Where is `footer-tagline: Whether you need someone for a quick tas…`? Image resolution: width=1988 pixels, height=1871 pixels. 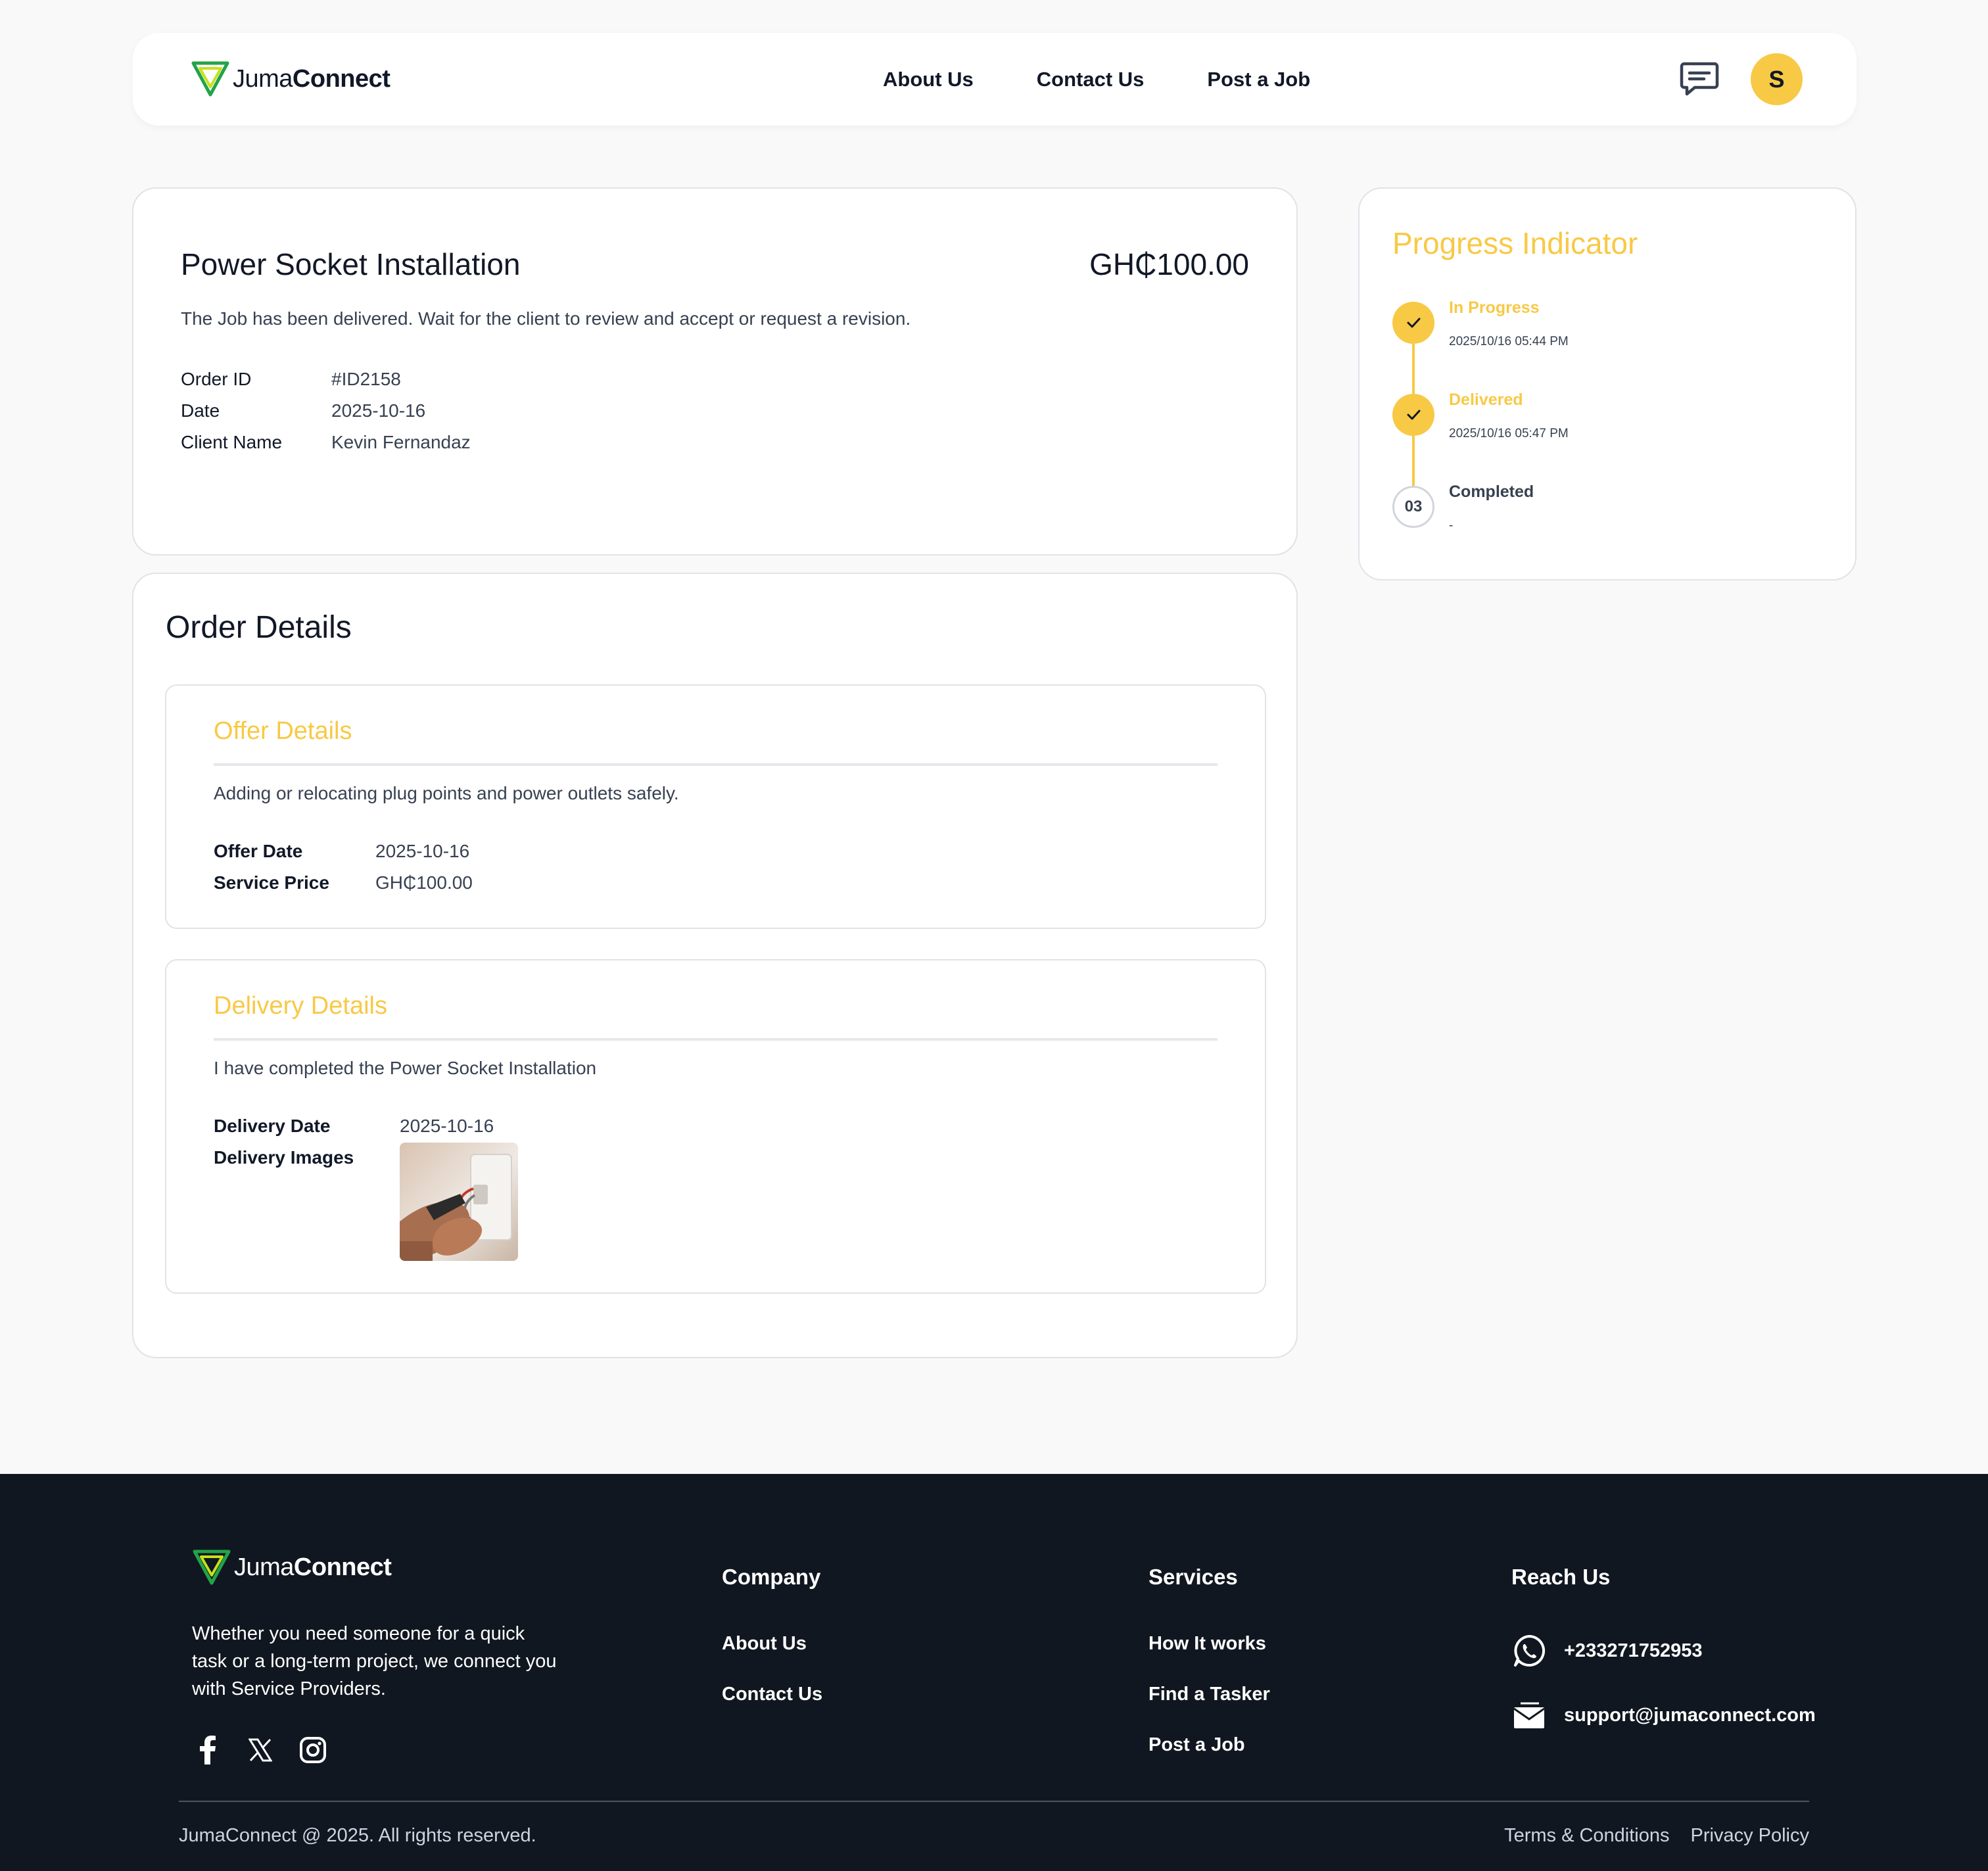 footer-tagline: Whether you need someone for a quick tas… is located at coordinates (374, 1661).